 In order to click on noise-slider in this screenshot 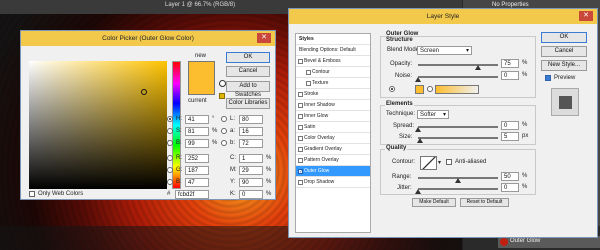, I will do `click(458, 77)`.